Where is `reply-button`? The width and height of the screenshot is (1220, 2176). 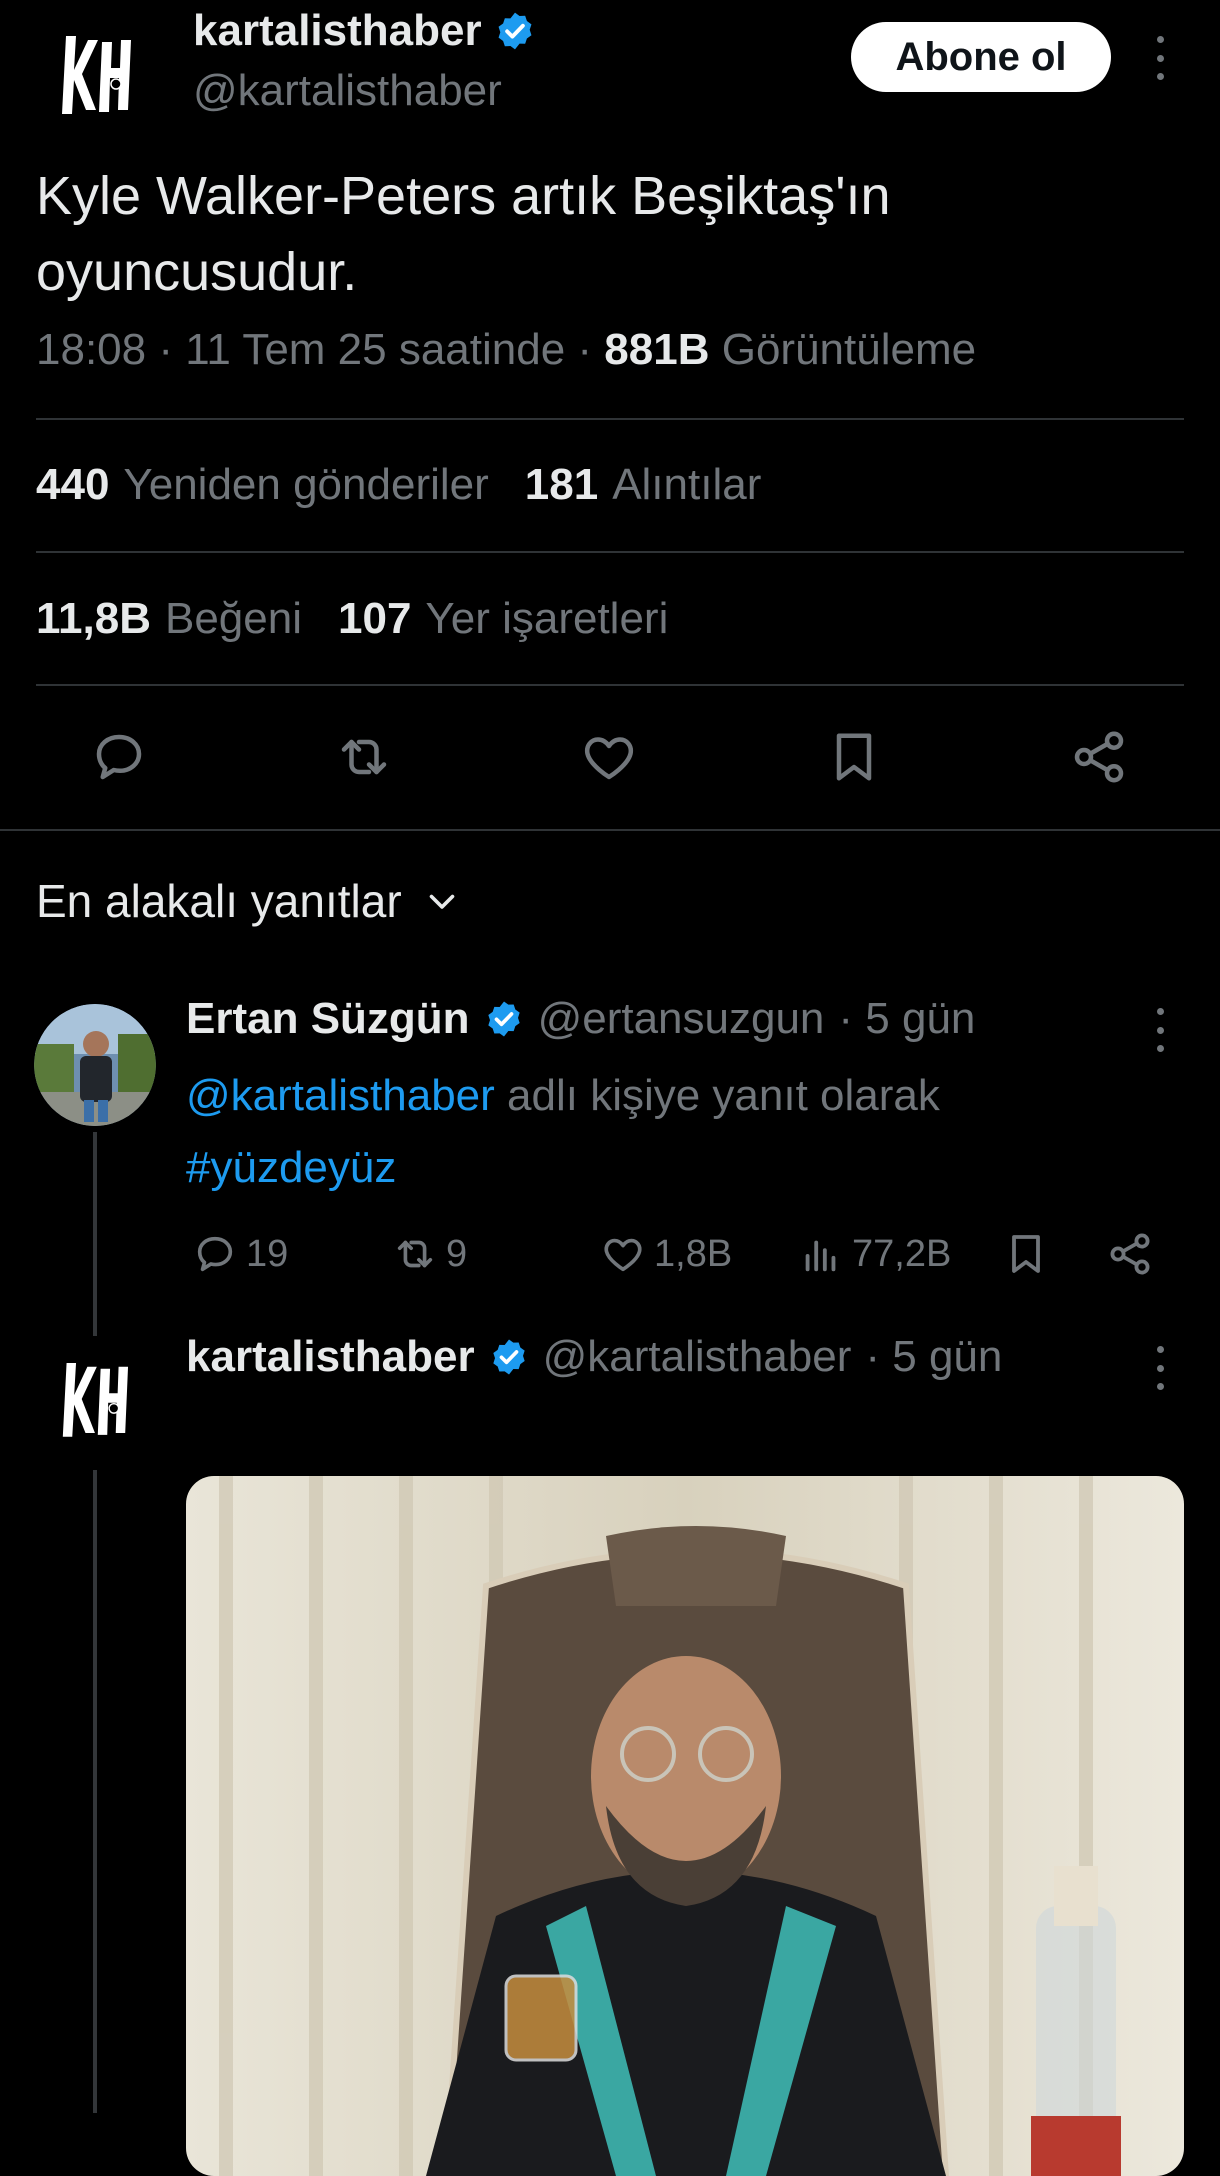 reply-button is located at coordinates (119, 757).